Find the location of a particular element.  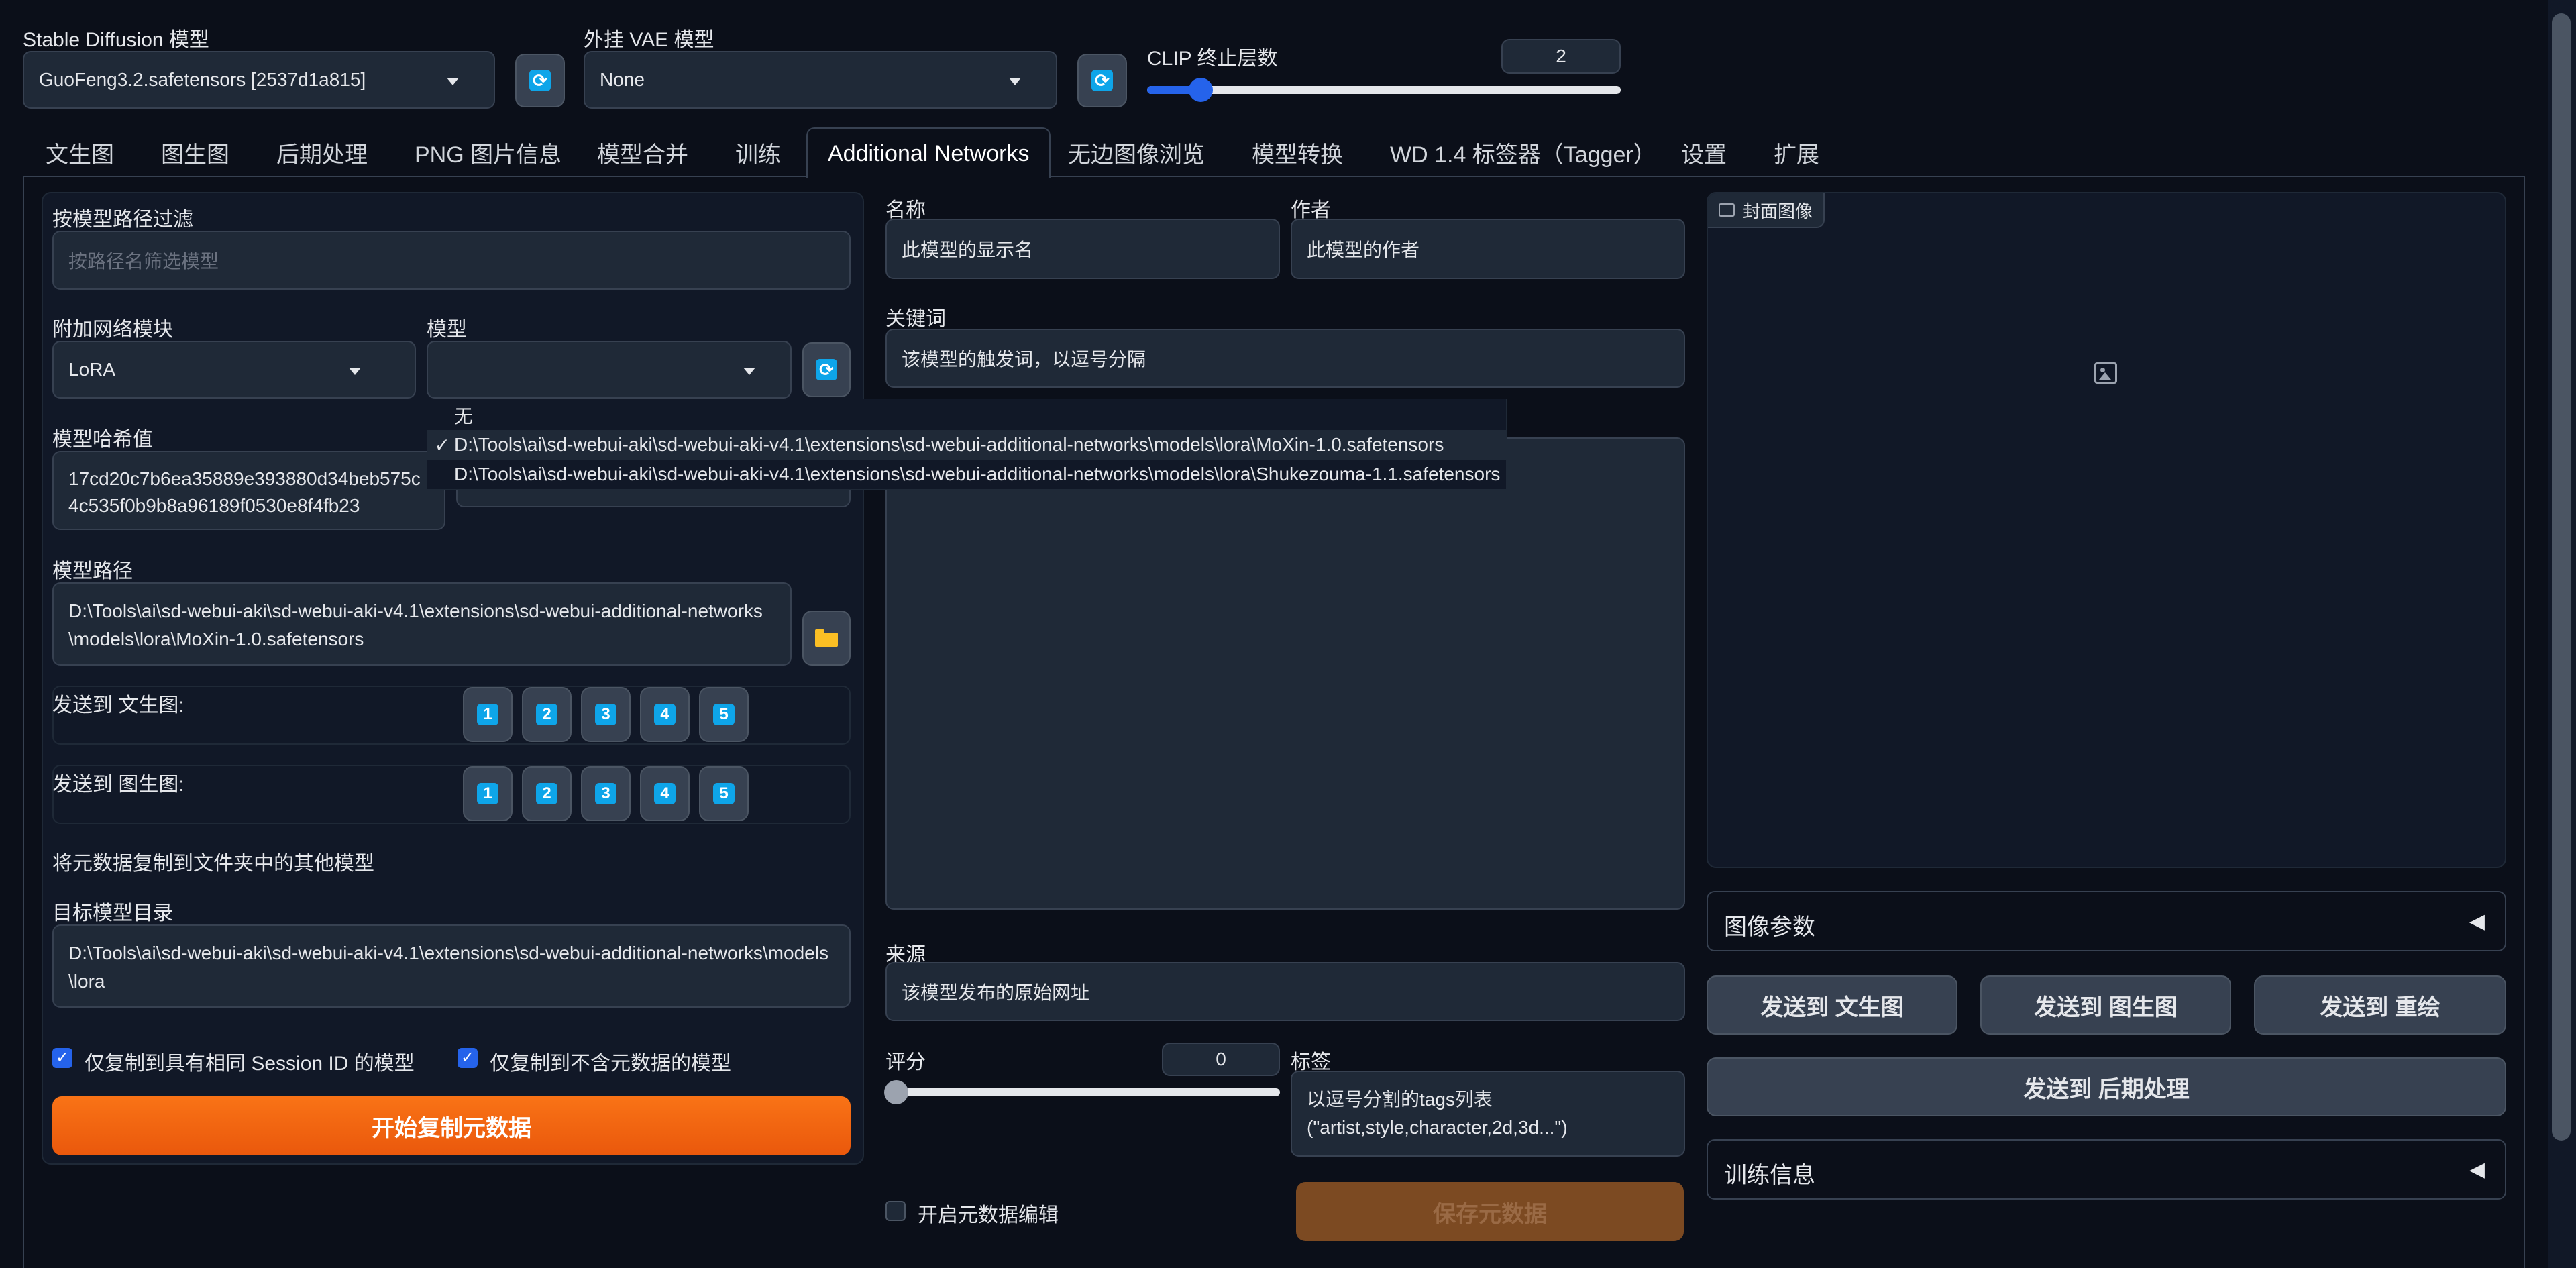

clip-skip-value: 2 is located at coordinates (1561, 56).